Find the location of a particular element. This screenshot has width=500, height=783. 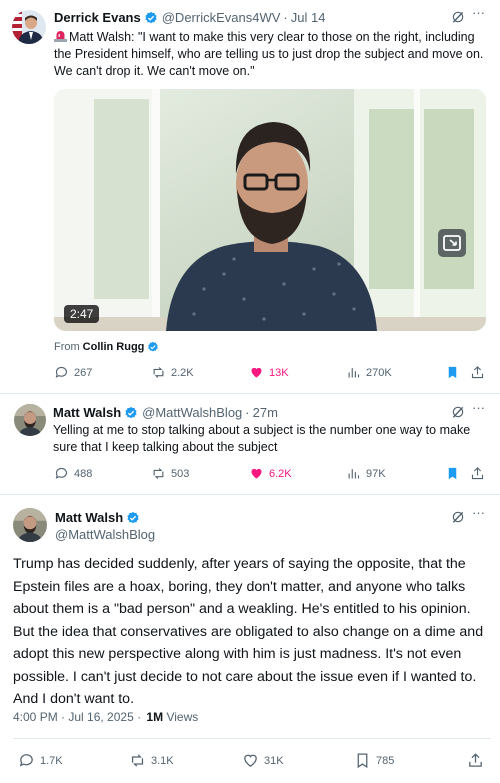

reply-count: 1.7K is located at coordinates (51, 760).